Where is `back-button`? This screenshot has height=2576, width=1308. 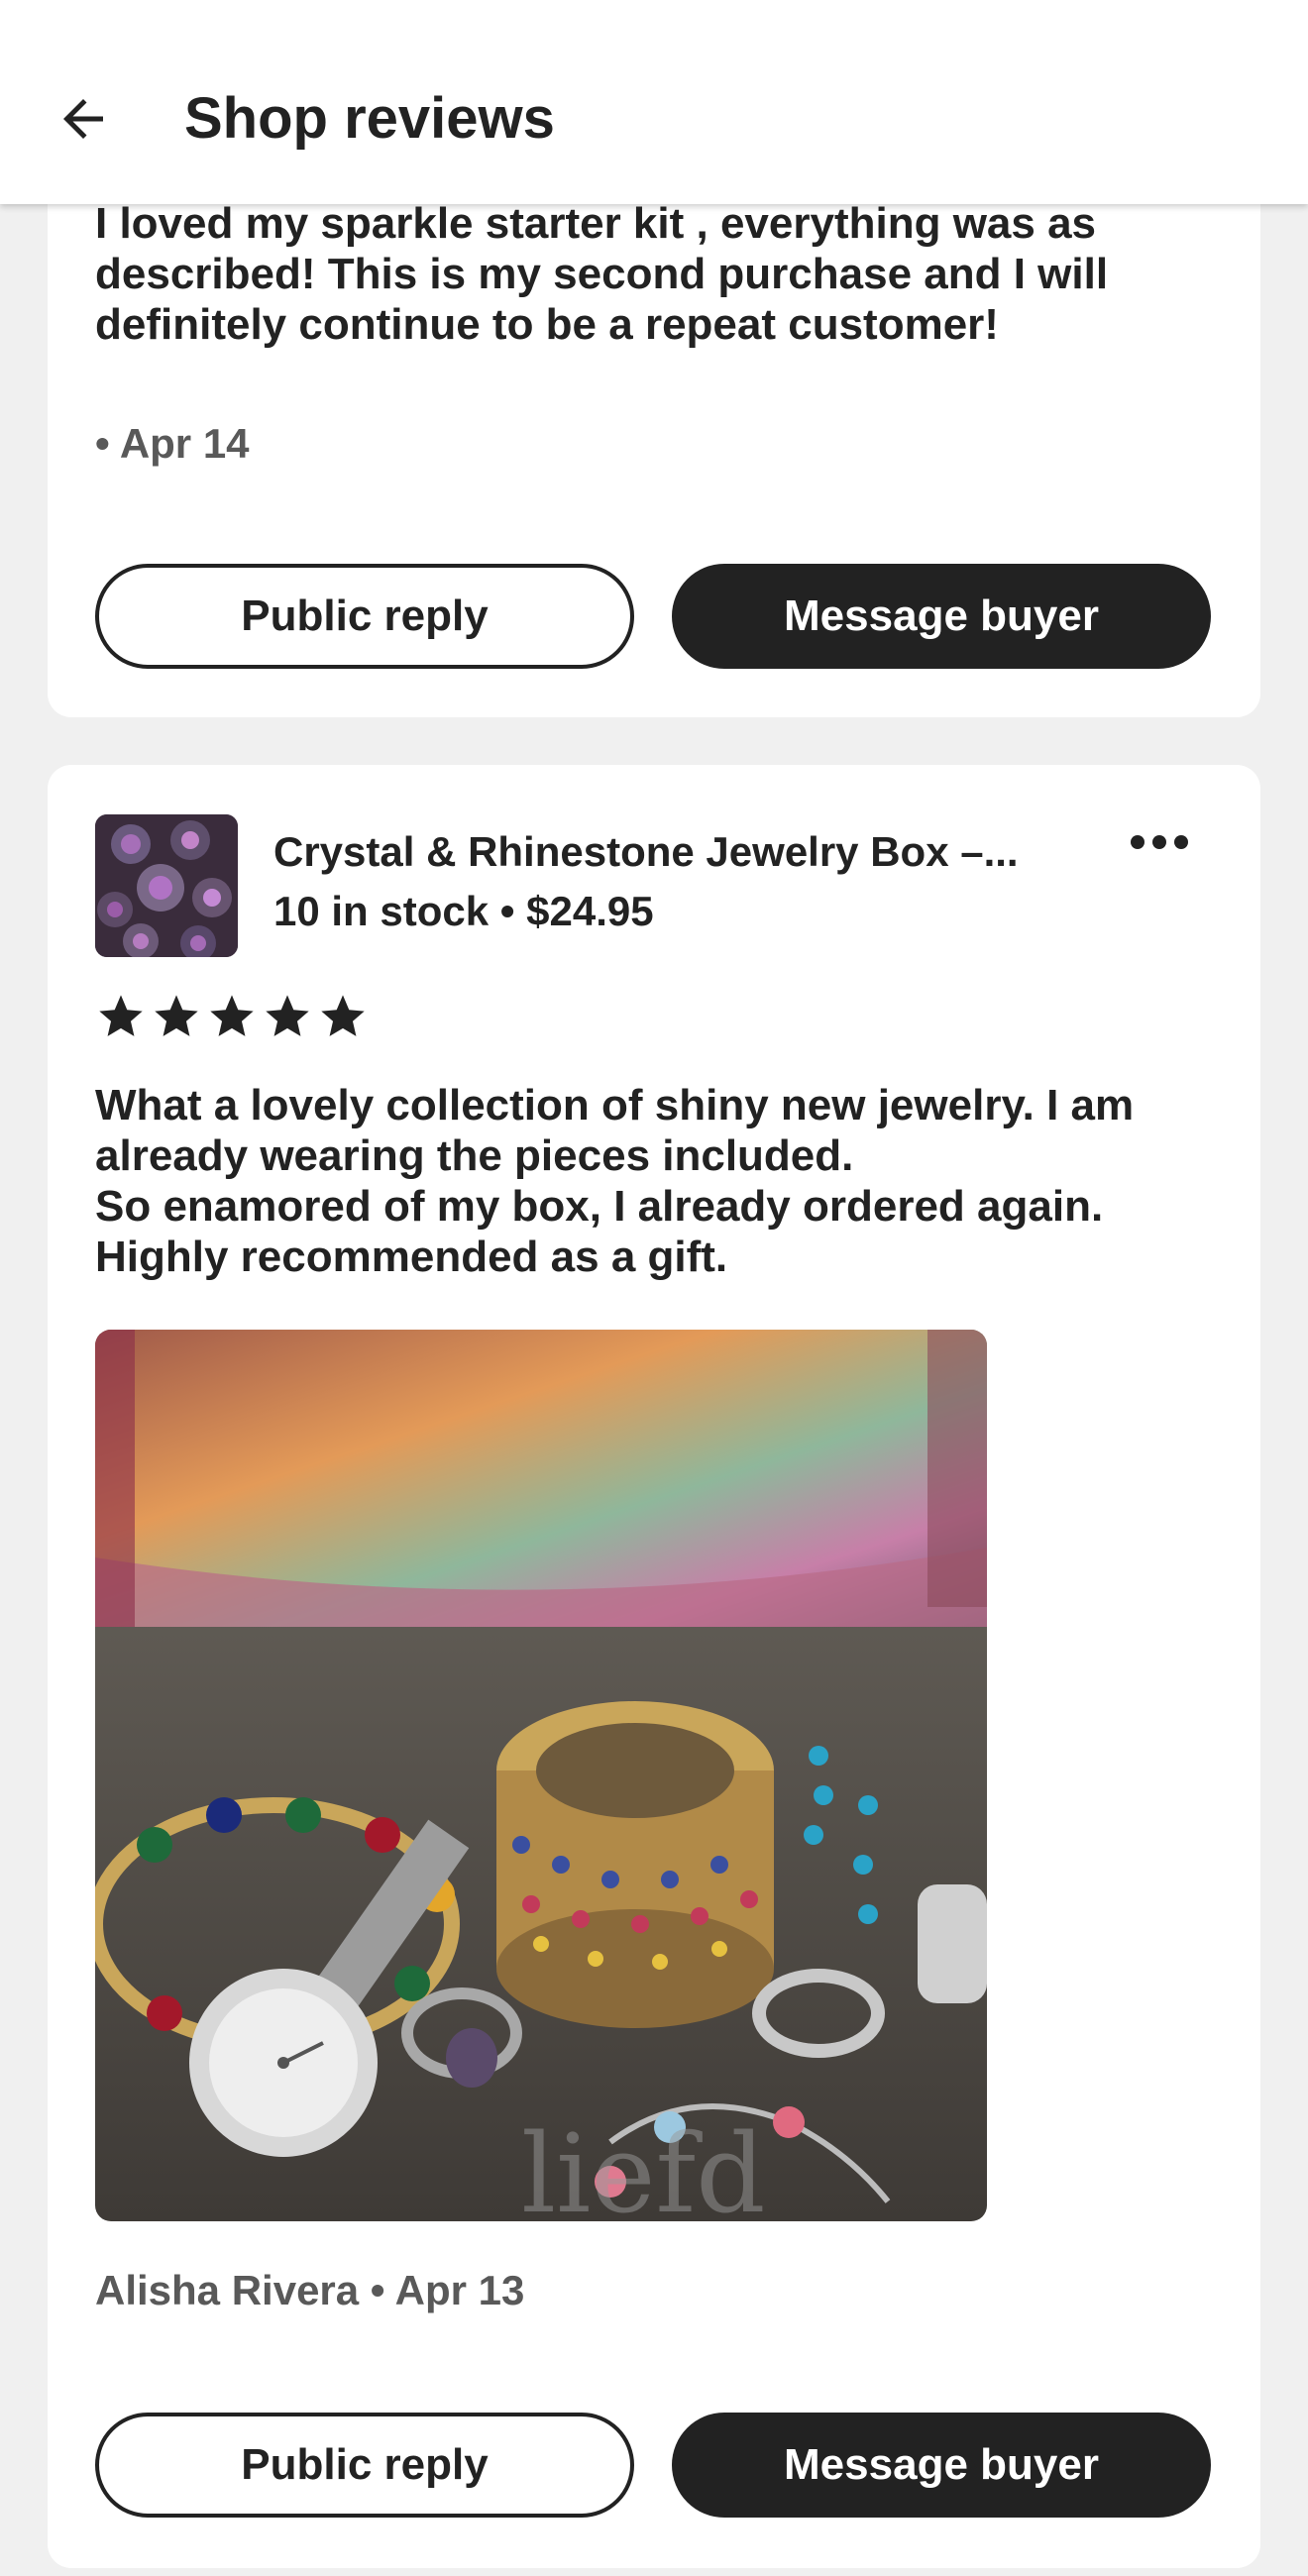
back-button is located at coordinates (83, 118).